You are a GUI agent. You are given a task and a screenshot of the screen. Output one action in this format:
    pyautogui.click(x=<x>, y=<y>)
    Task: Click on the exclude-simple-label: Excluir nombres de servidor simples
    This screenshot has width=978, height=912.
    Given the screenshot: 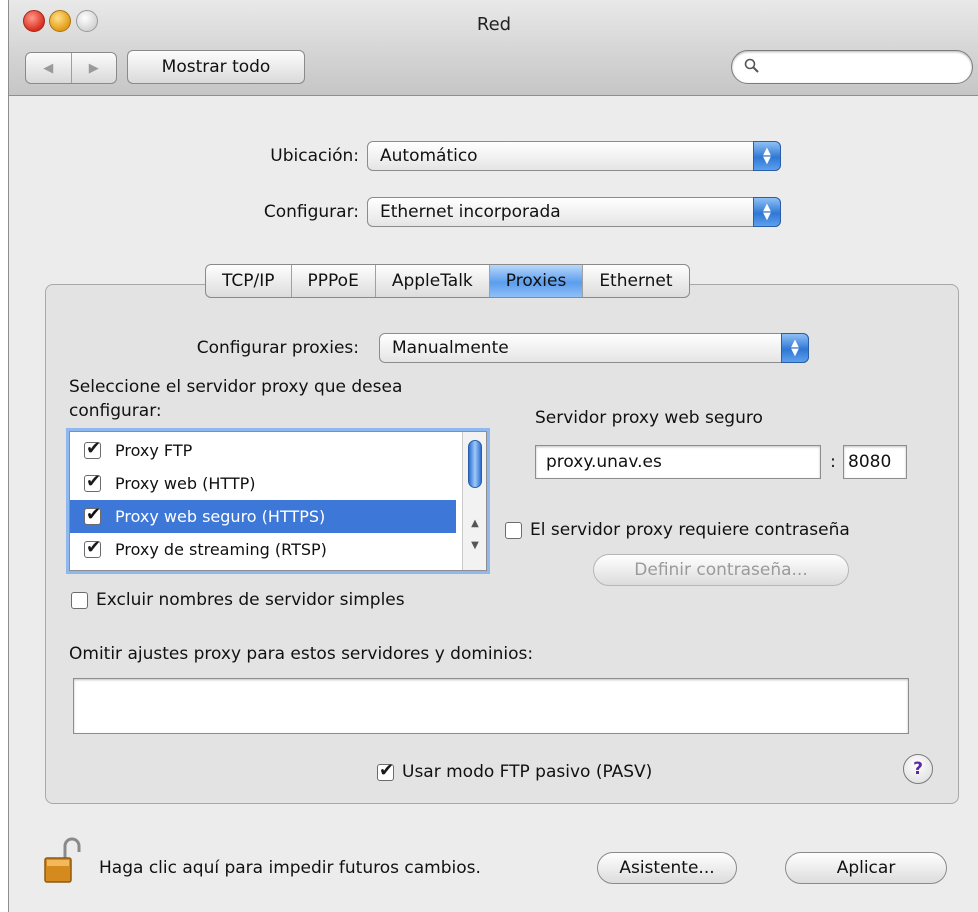 What is the action you would take?
    pyautogui.click(x=250, y=600)
    